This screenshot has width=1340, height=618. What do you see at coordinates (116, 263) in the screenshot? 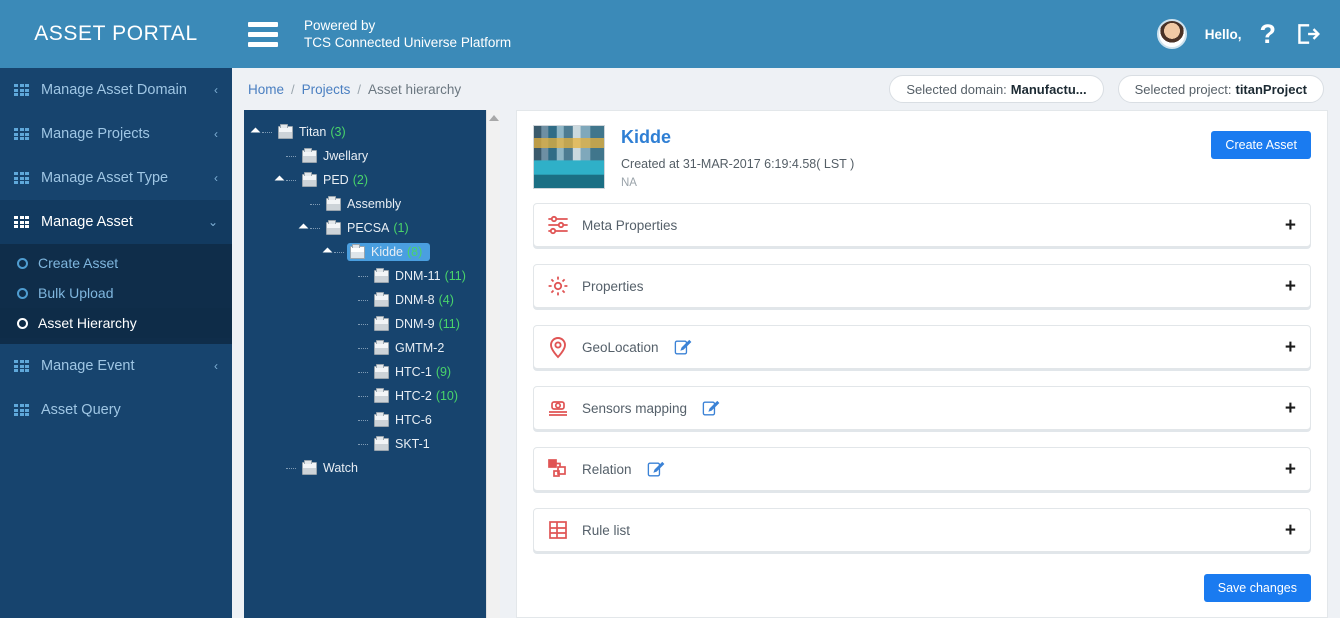
I see `sidebar-item-create-asset: Create Asset` at bounding box center [116, 263].